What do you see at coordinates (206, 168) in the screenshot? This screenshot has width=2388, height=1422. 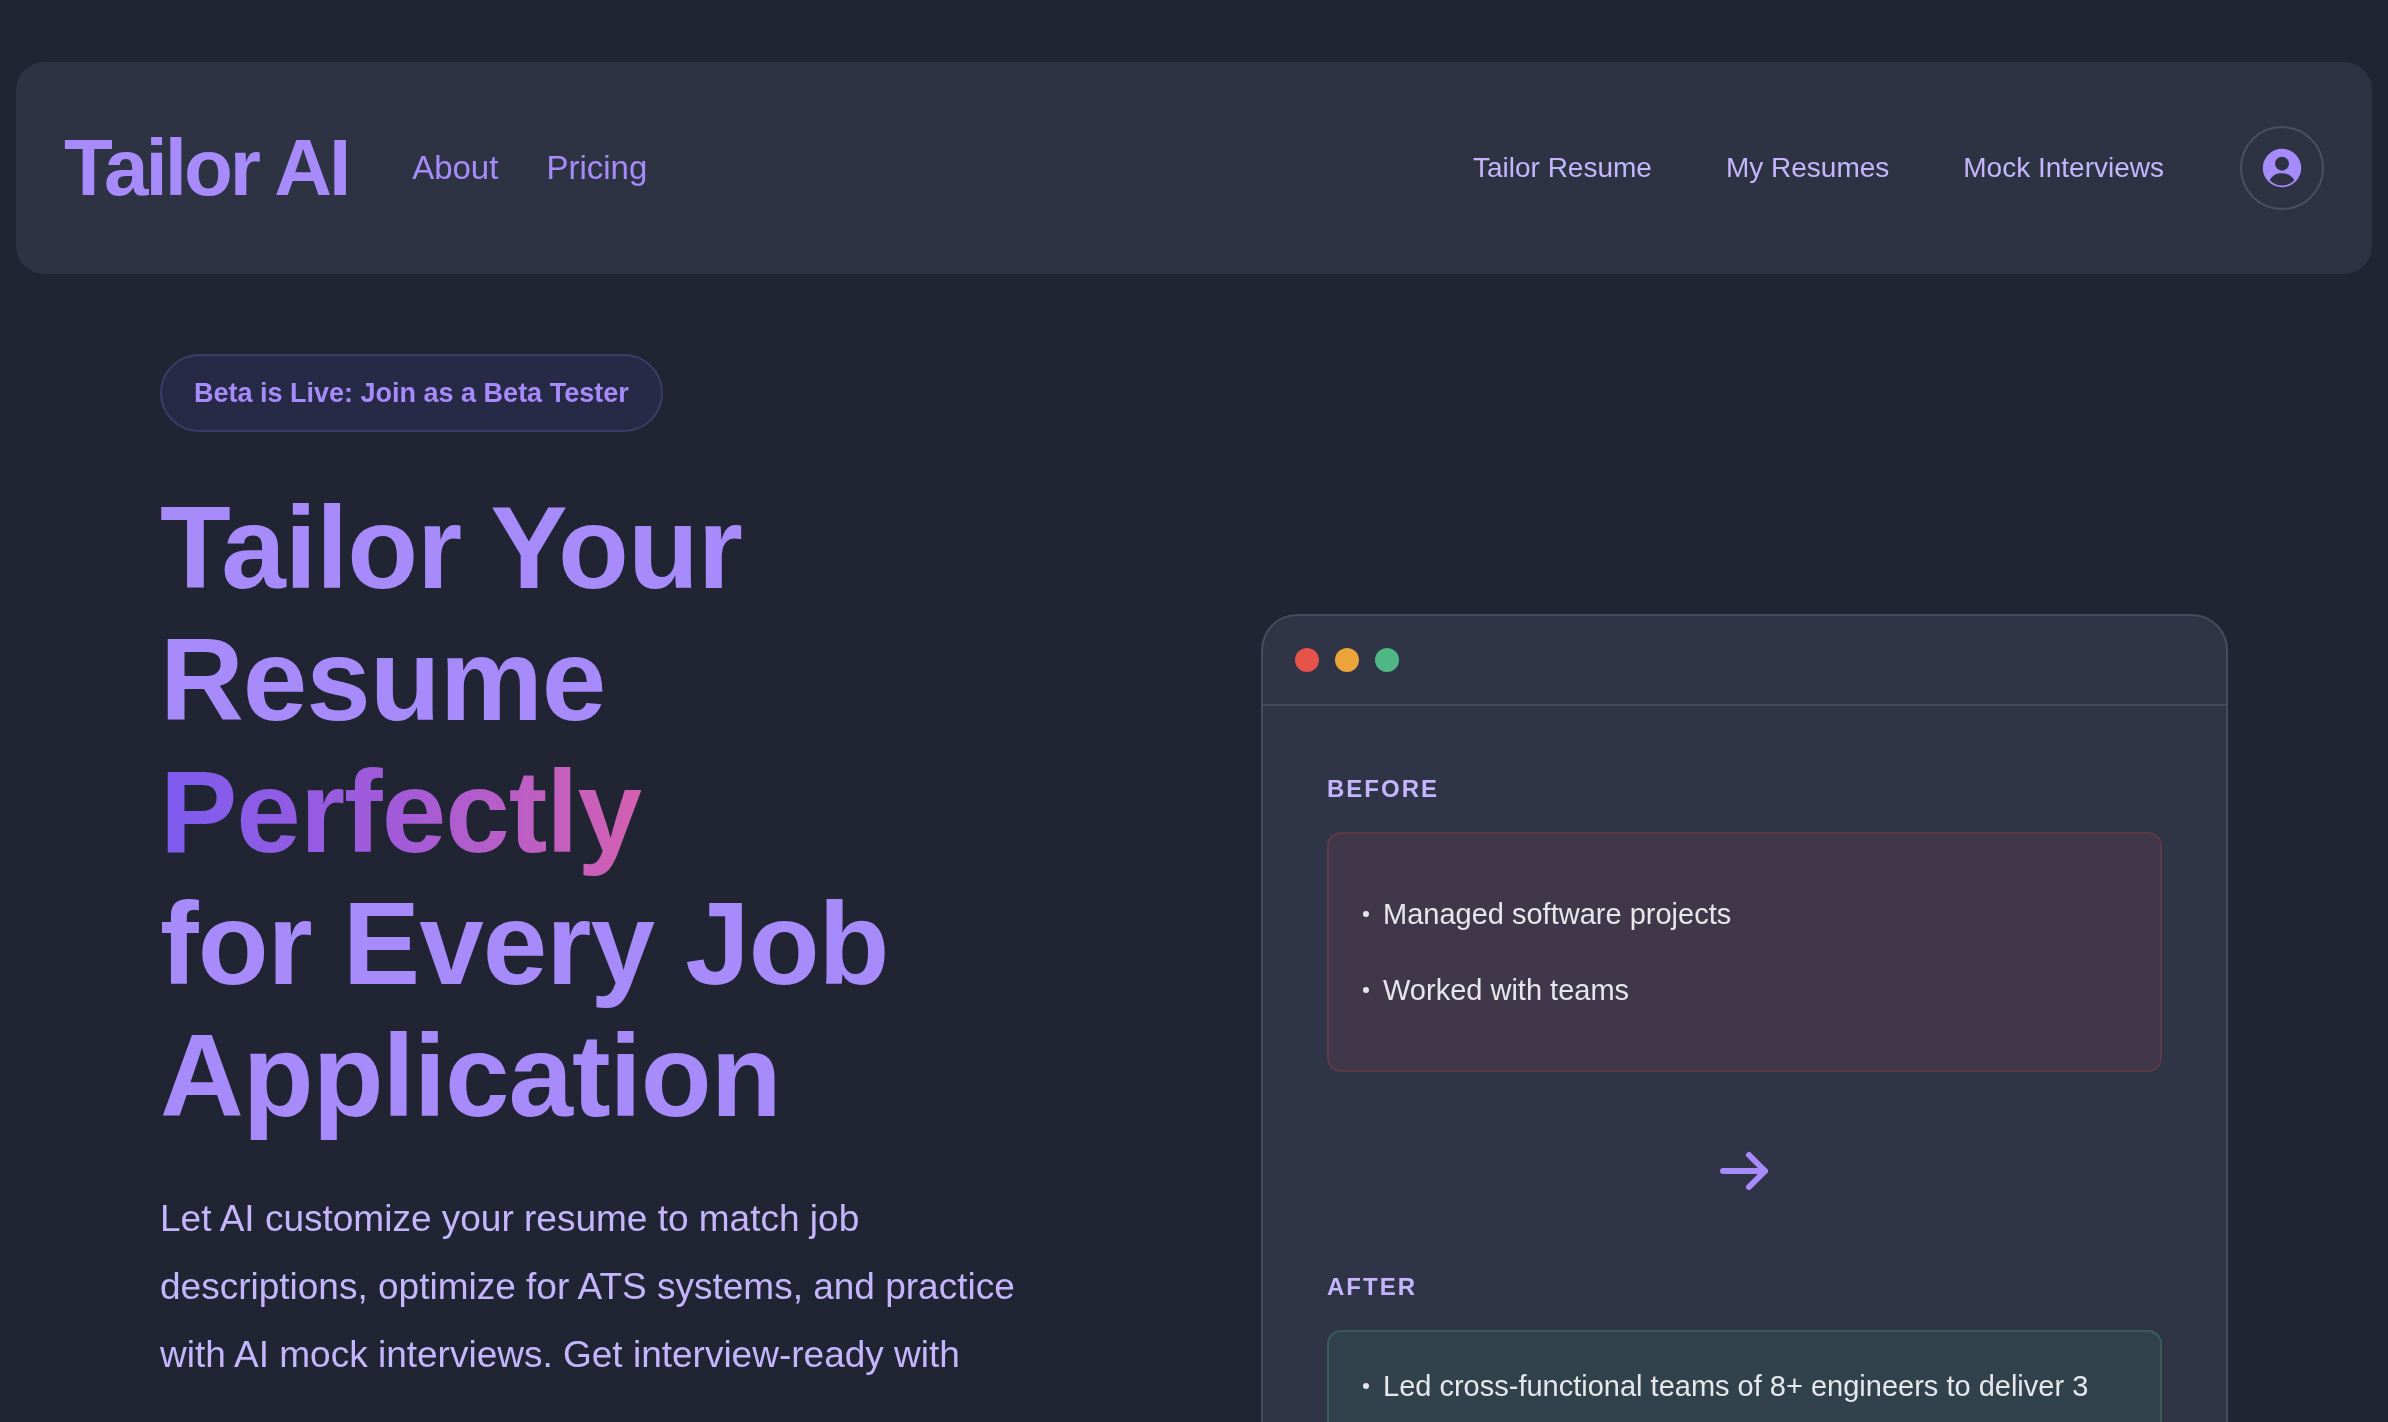 I see `brand-logo: Tailor AI` at bounding box center [206, 168].